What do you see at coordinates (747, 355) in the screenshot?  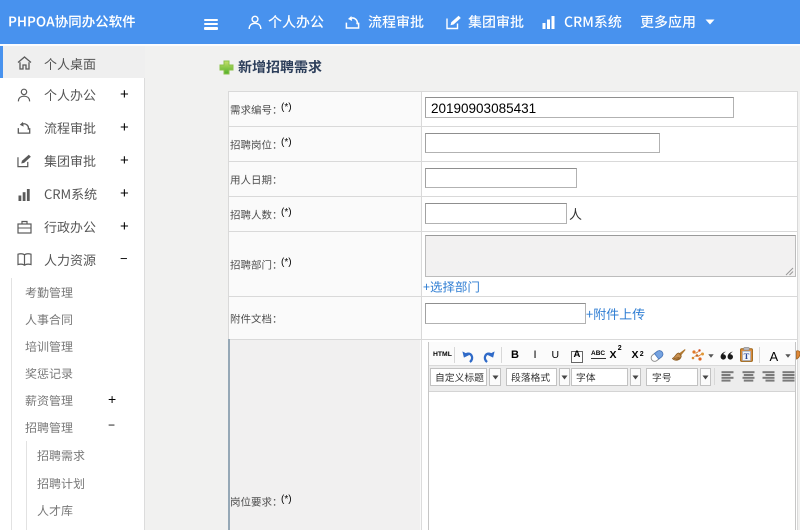 I see `svg-text: T` at bounding box center [747, 355].